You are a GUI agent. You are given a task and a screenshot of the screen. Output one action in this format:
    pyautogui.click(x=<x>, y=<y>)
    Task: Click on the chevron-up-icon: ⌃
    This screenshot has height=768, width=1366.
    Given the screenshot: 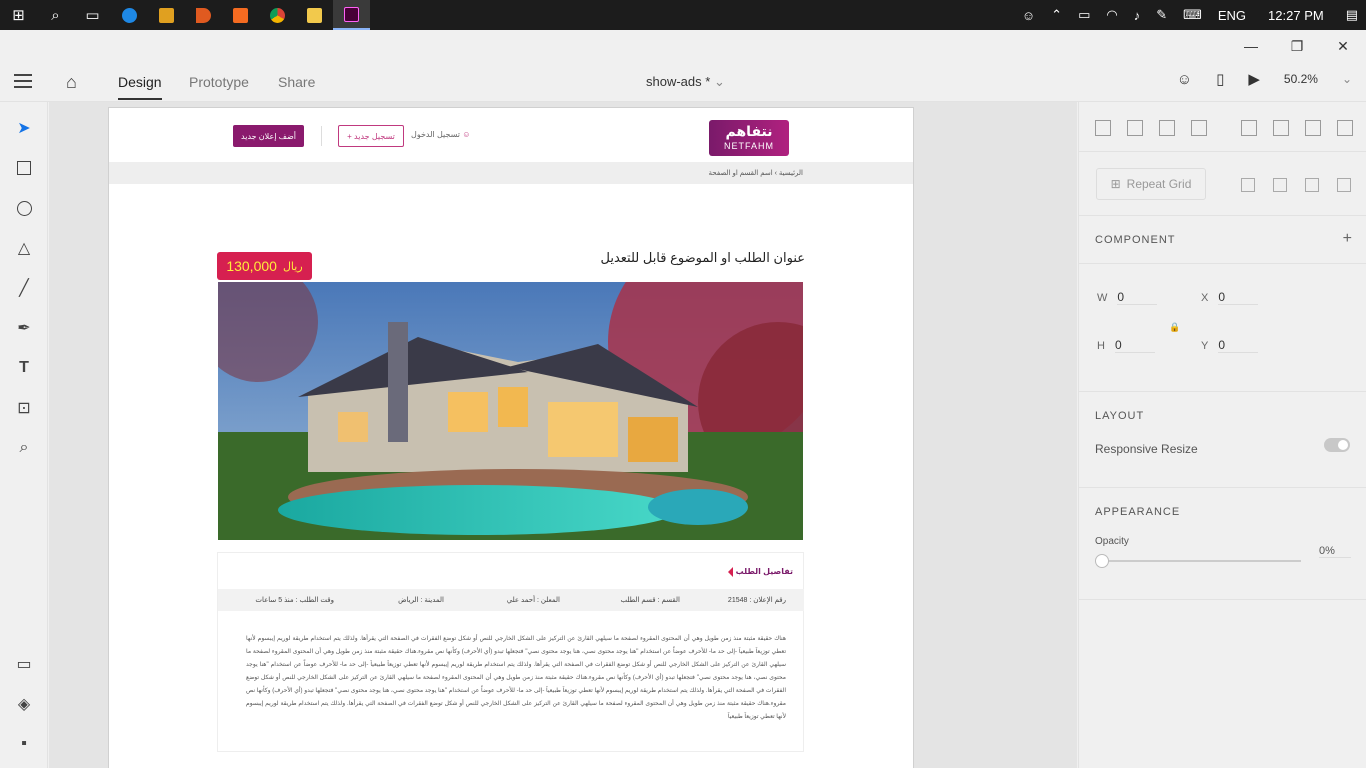 What is the action you would take?
    pyautogui.click(x=1056, y=15)
    